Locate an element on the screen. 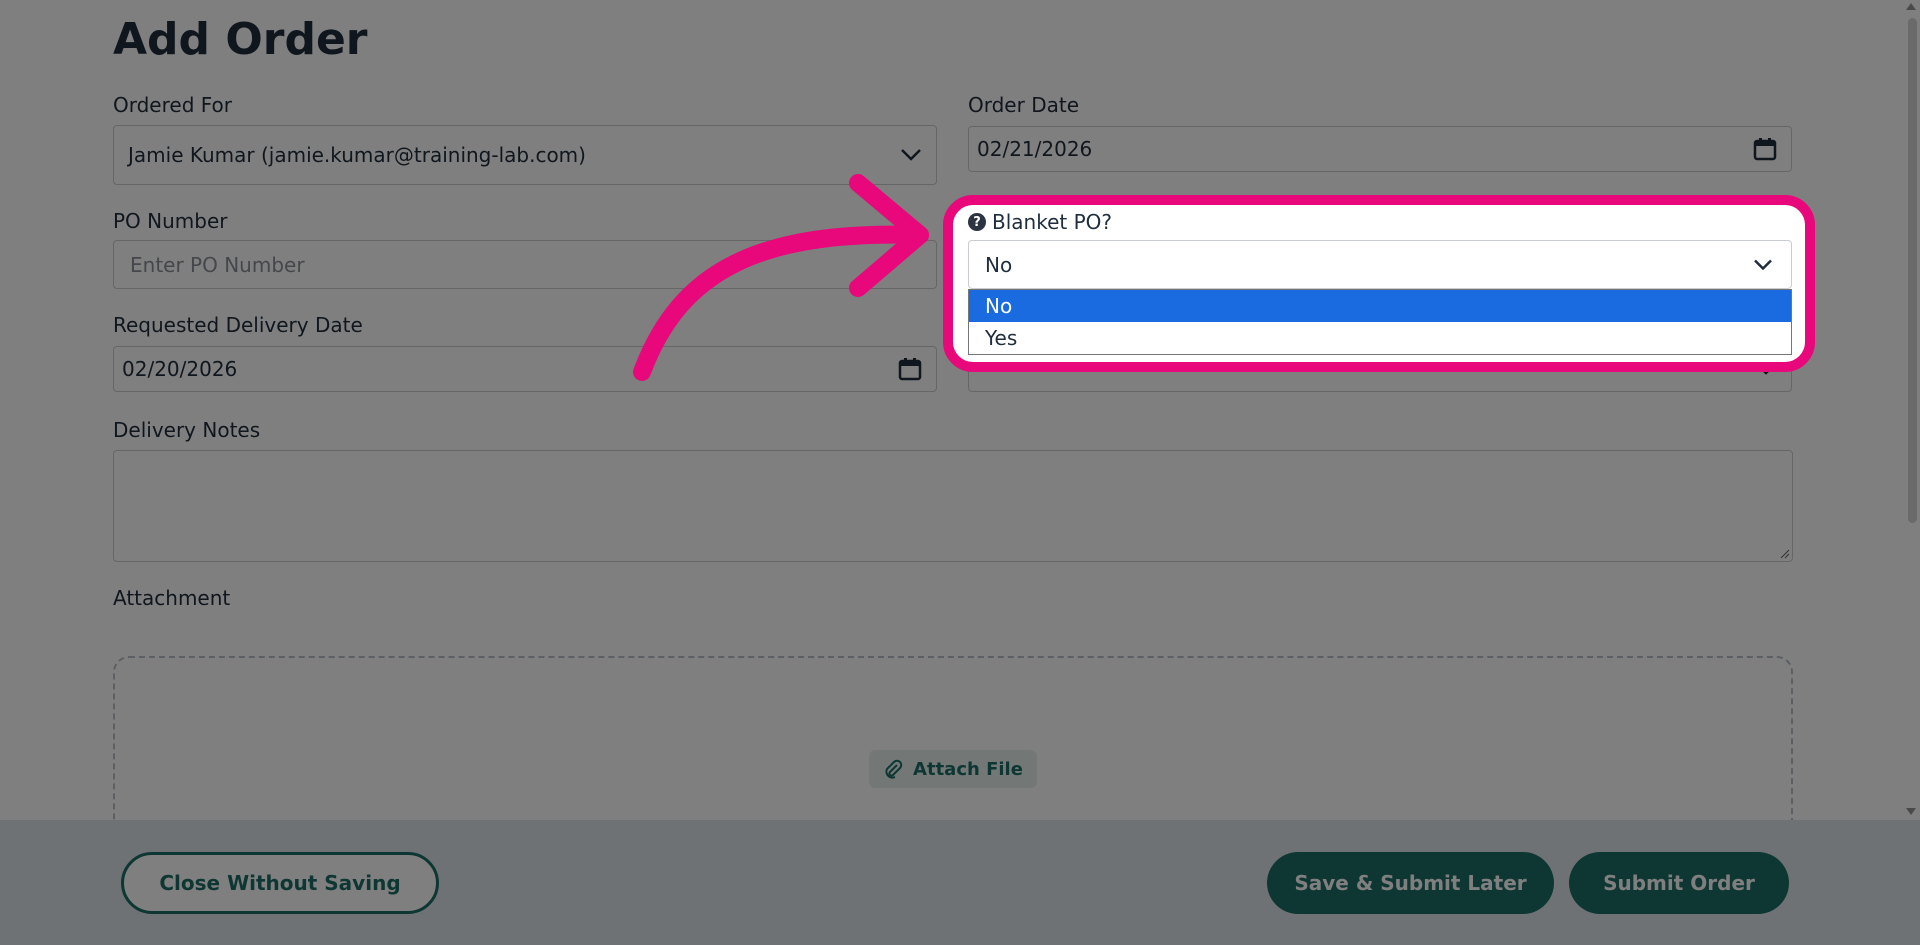 The image size is (1920, 945). scroll-thumb is located at coordinates (1912, 270).